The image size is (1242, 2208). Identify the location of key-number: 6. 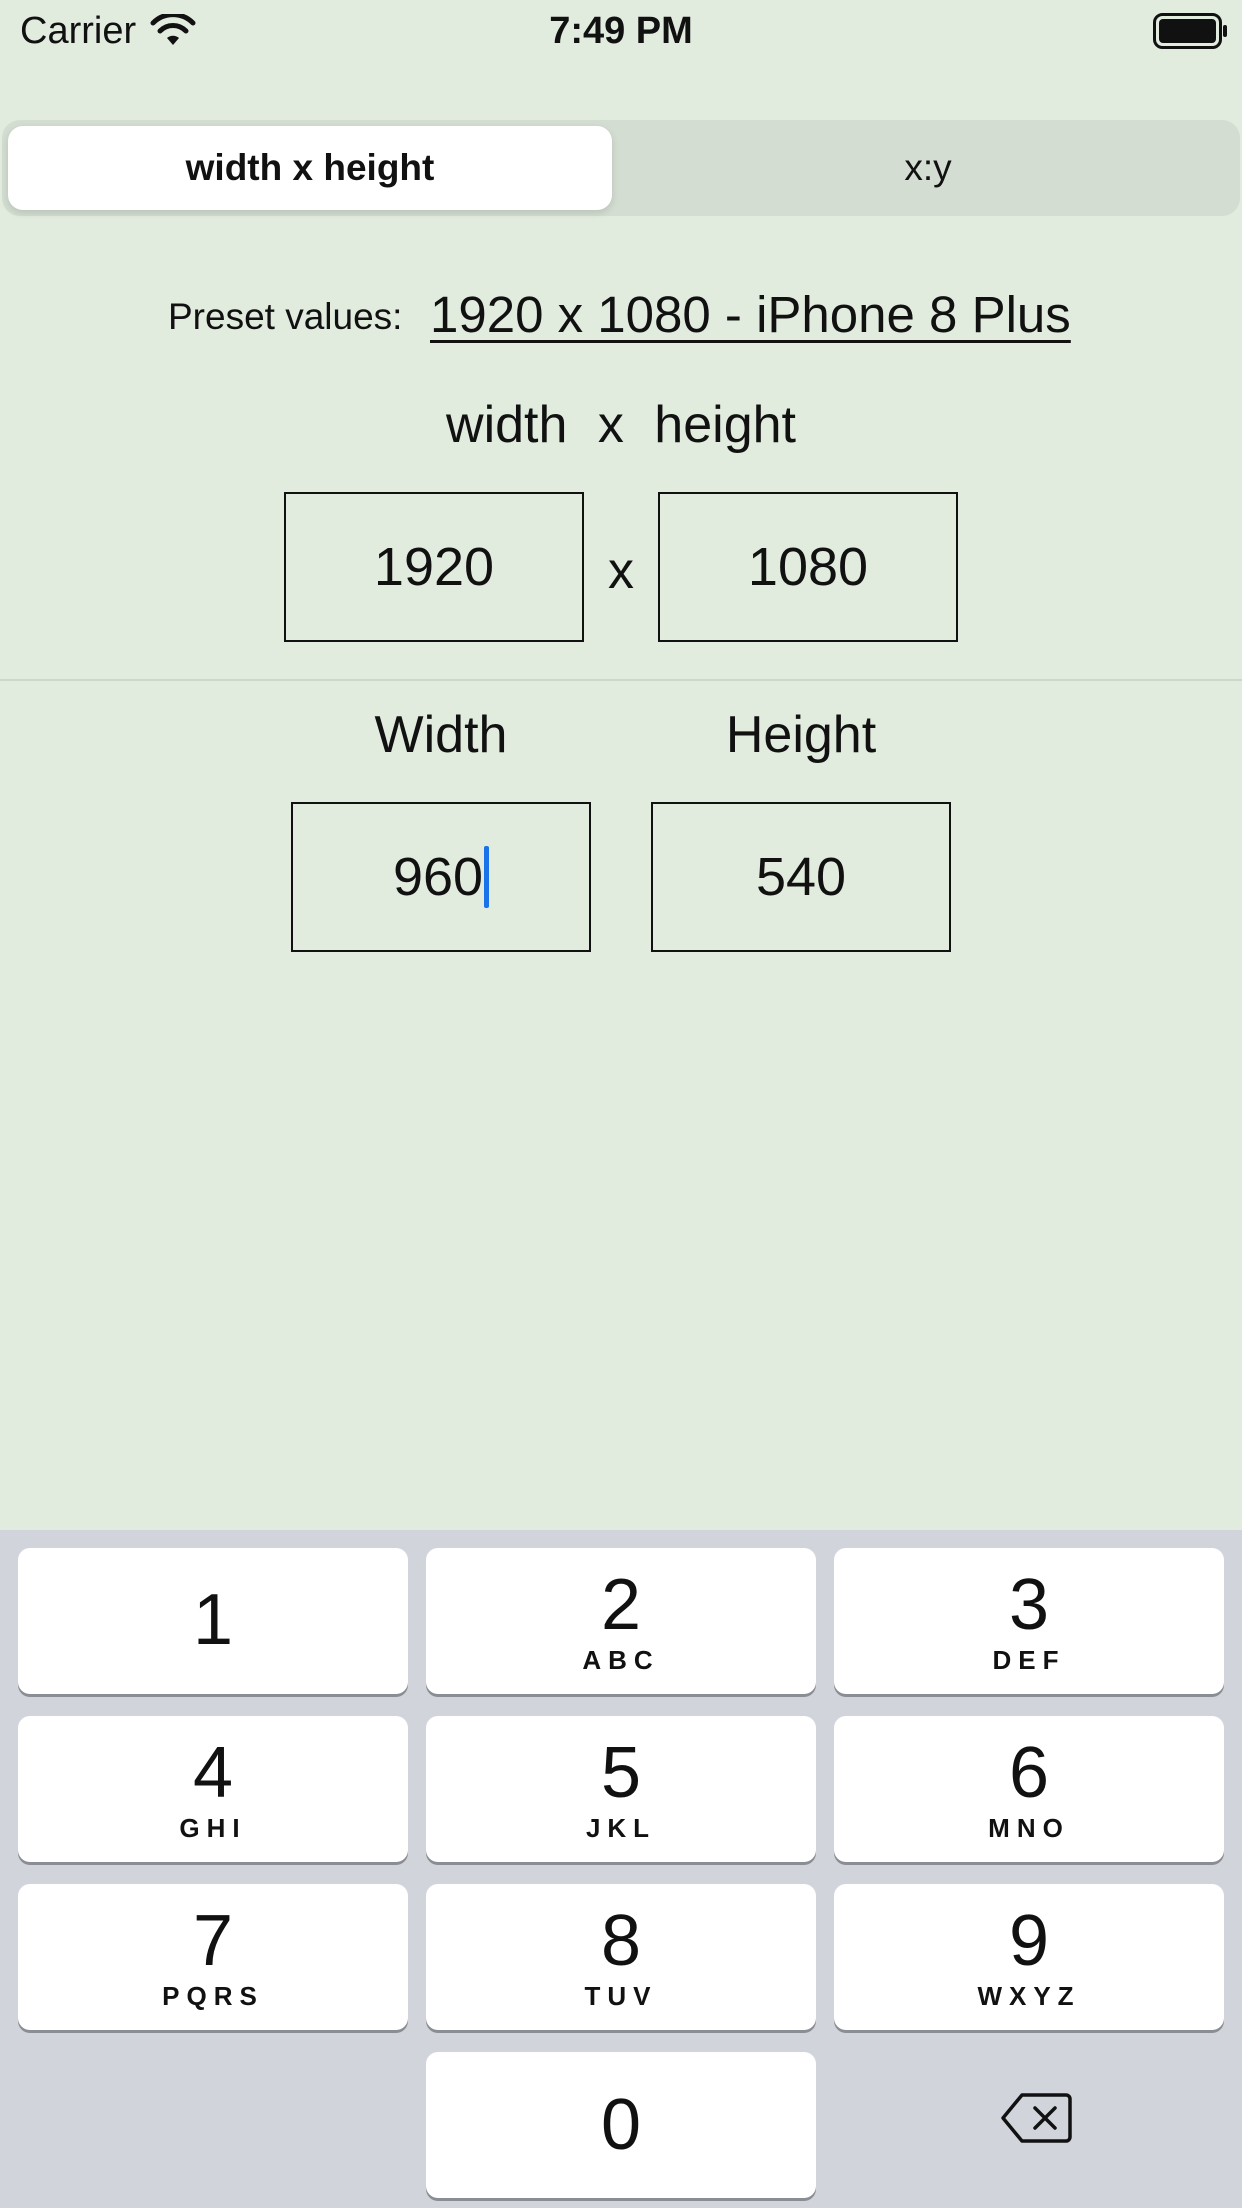
(1029, 1773).